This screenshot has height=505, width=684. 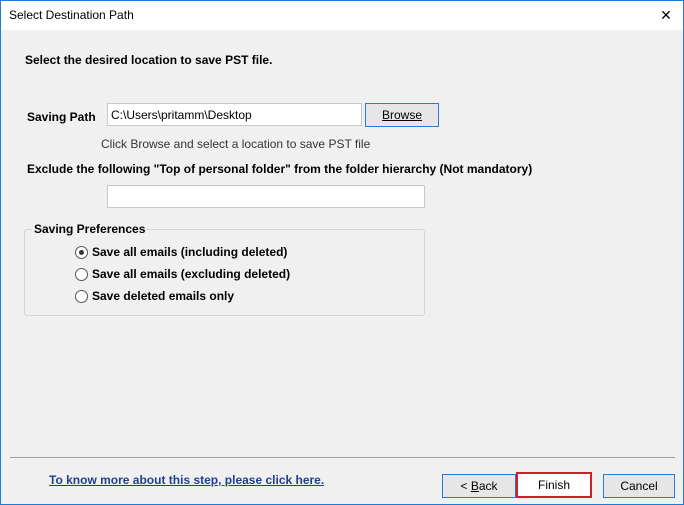 I want to click on back-prefix: <, so click(x=465, y=486).